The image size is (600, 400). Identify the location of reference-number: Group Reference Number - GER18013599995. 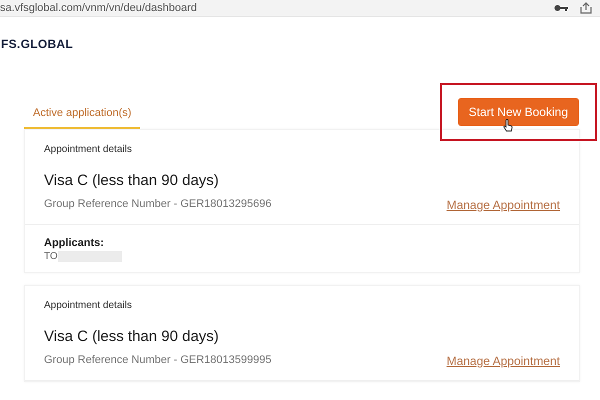
(158, 361).